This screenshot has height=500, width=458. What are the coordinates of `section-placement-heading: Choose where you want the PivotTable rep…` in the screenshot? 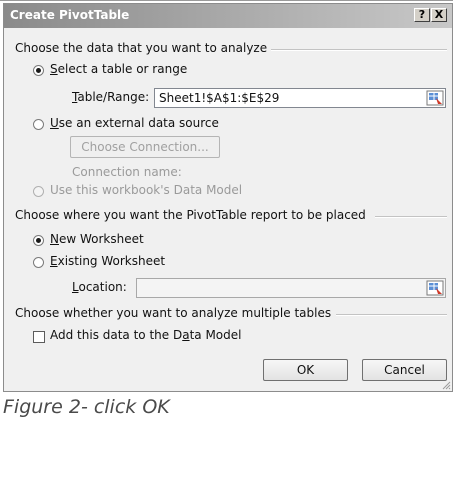 It's located at (190, 215).